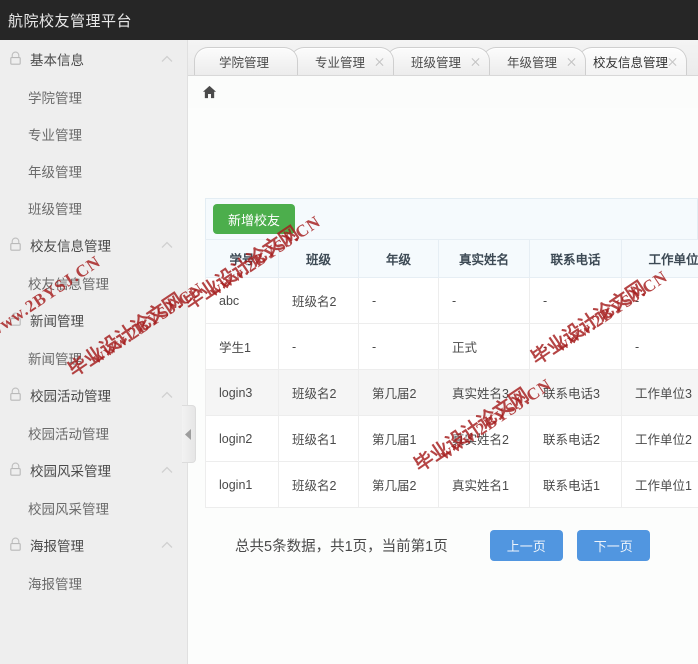  What do you see at coordinates (398, 392) in the screenshot?
I see `cell-2-2: 第几届2` at bounding box center [398, 392].